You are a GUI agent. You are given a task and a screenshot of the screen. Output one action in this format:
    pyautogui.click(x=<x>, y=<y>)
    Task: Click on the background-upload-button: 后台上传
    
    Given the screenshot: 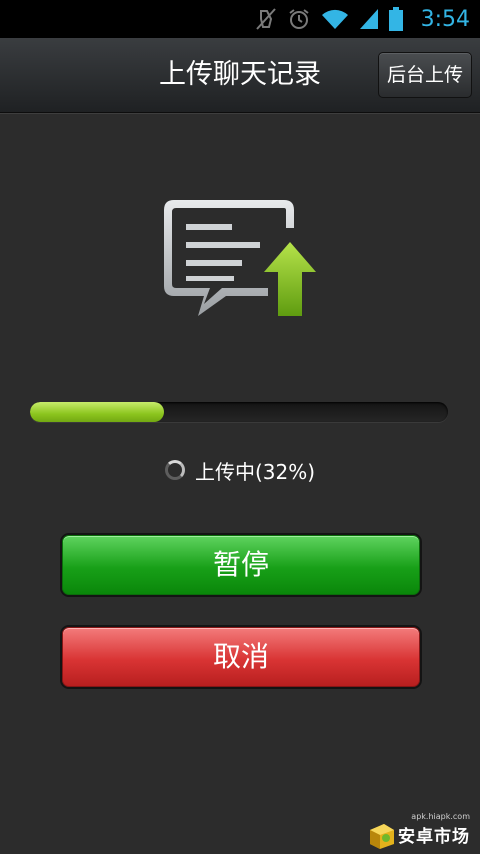 What is the action you would take?
    pyautogui.click(x=425, y=75)
    